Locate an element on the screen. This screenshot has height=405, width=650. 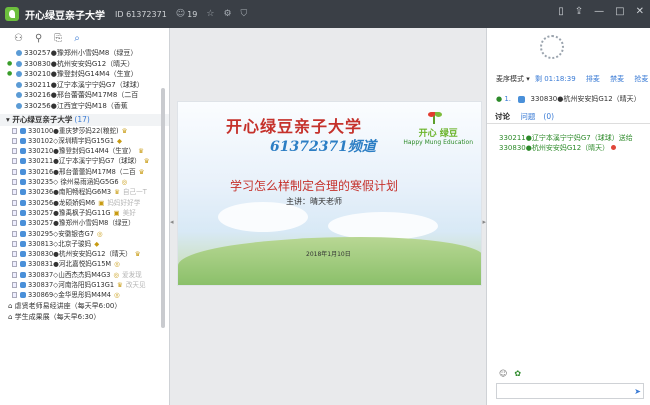
skin-icon: ▯ is located at coordinates (561, 11).